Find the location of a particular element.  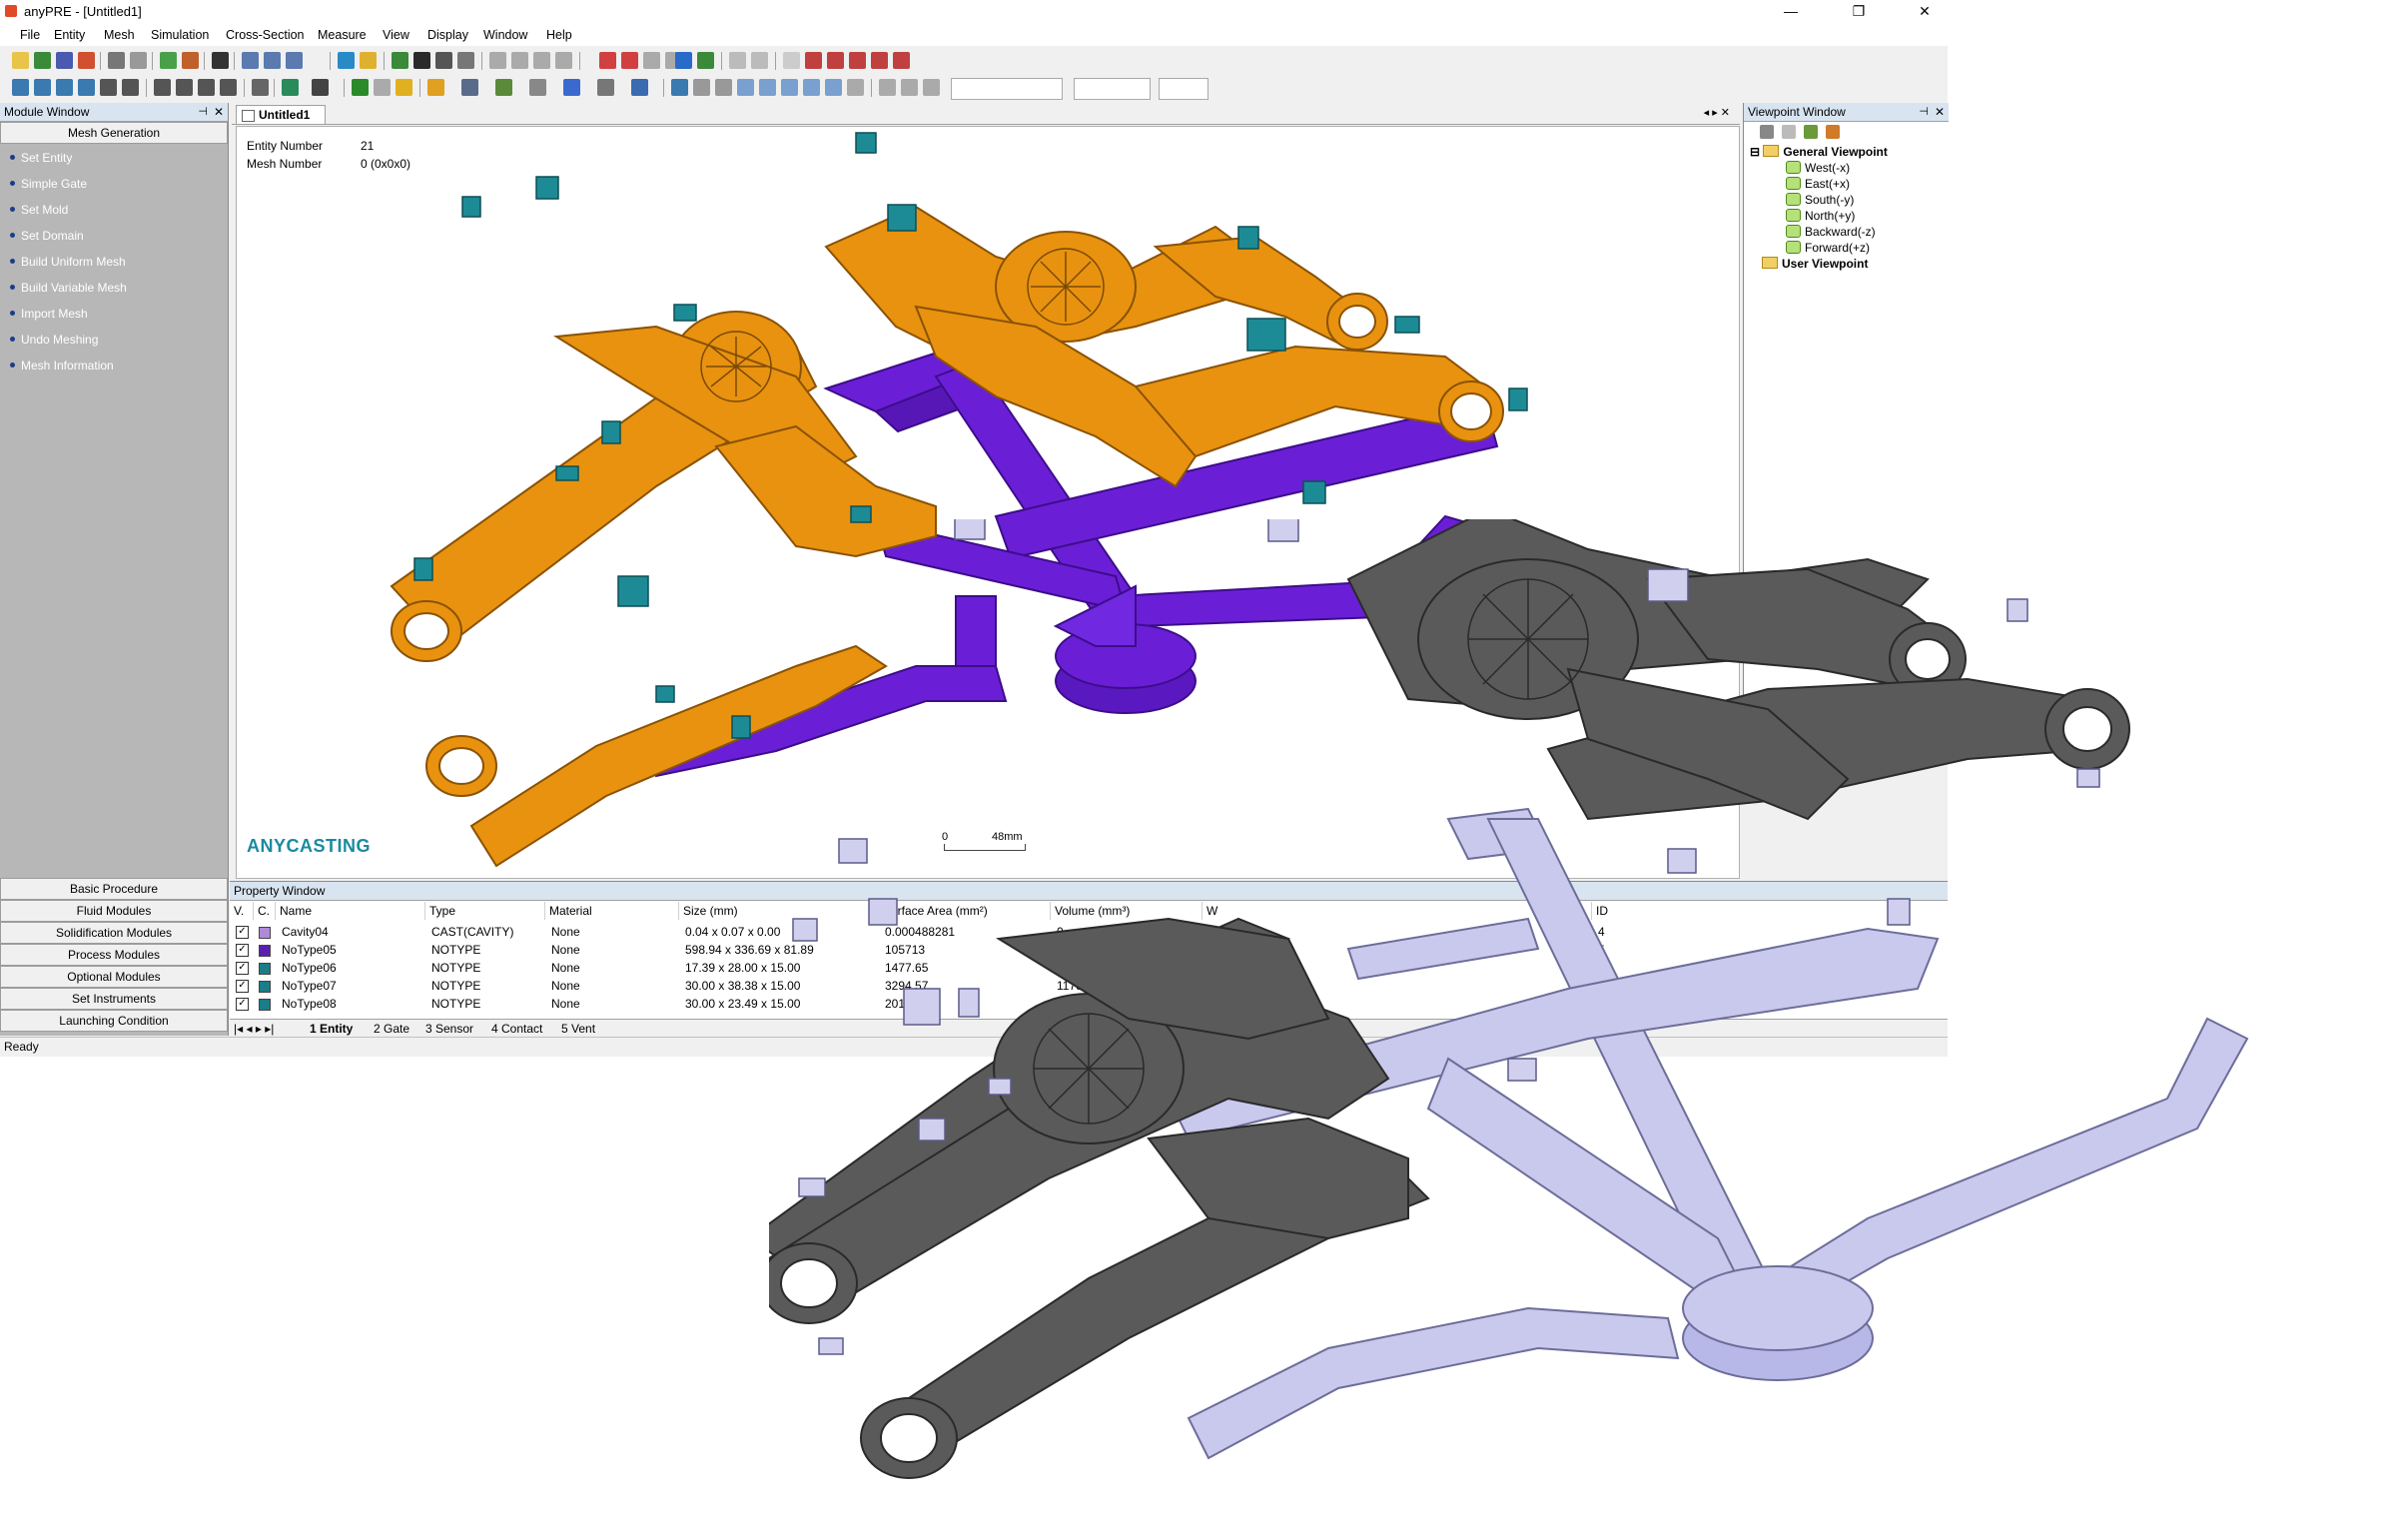

xyz-icon is located at coordinates (791, 61).